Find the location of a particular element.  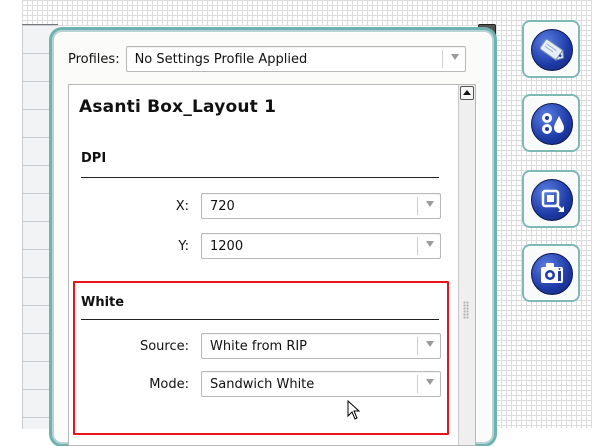

dpi-x-dropdown: 720 is located at coordinates (321, 206).